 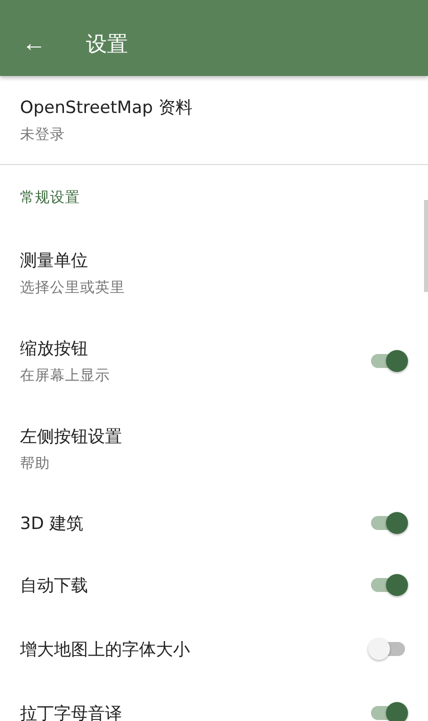 I want to click on item-subtitle: 在屏幕上显示, so click(x=65, y=376).